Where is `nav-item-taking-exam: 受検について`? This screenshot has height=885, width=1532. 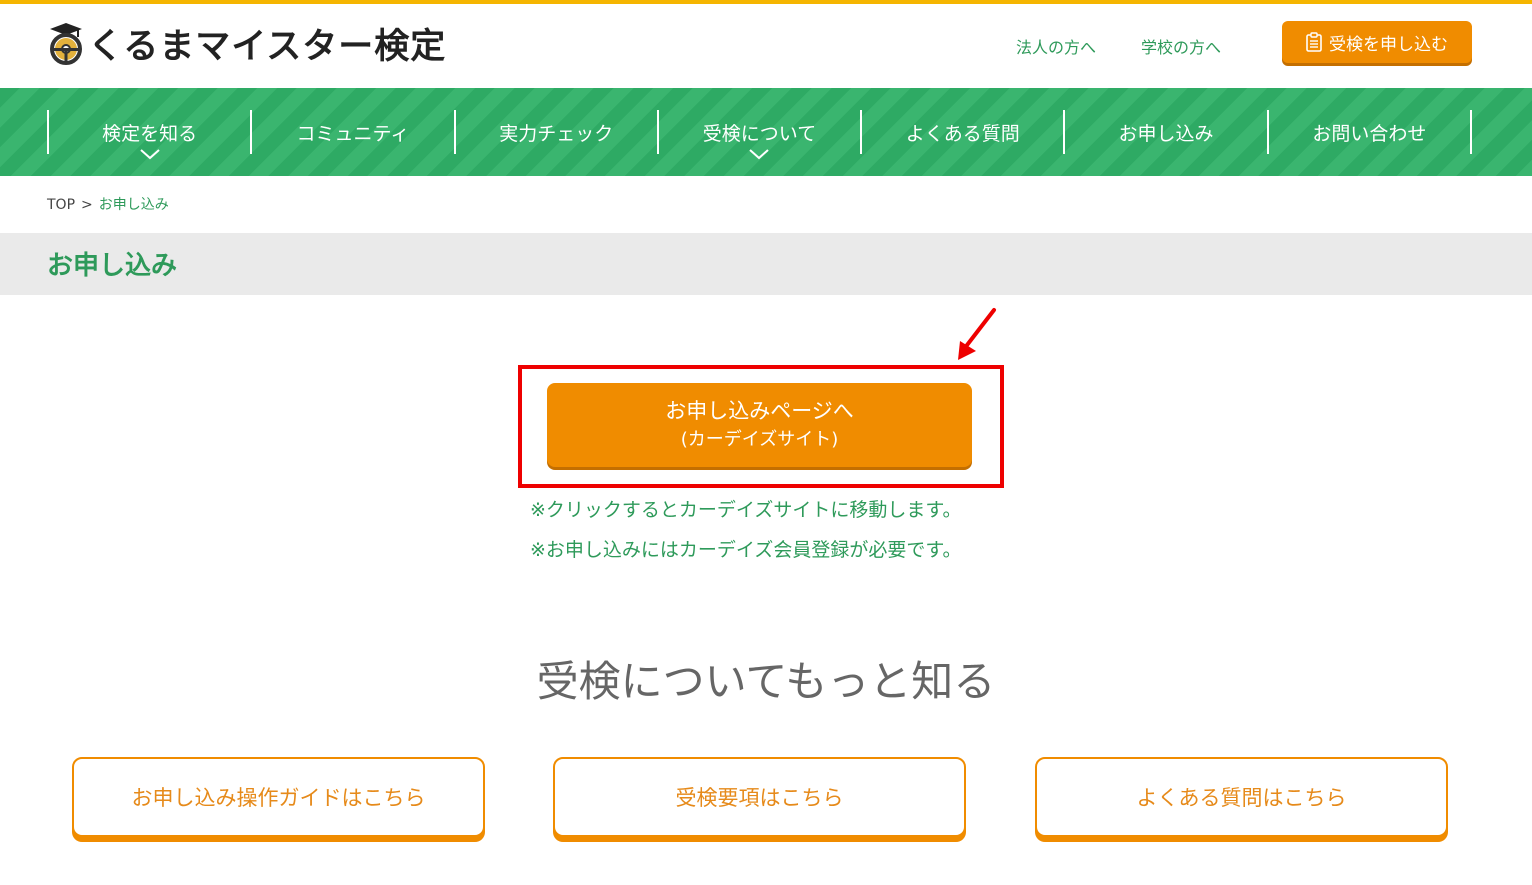
nav-item-taking-exam: 受検について is located at coordinates (758, 135).